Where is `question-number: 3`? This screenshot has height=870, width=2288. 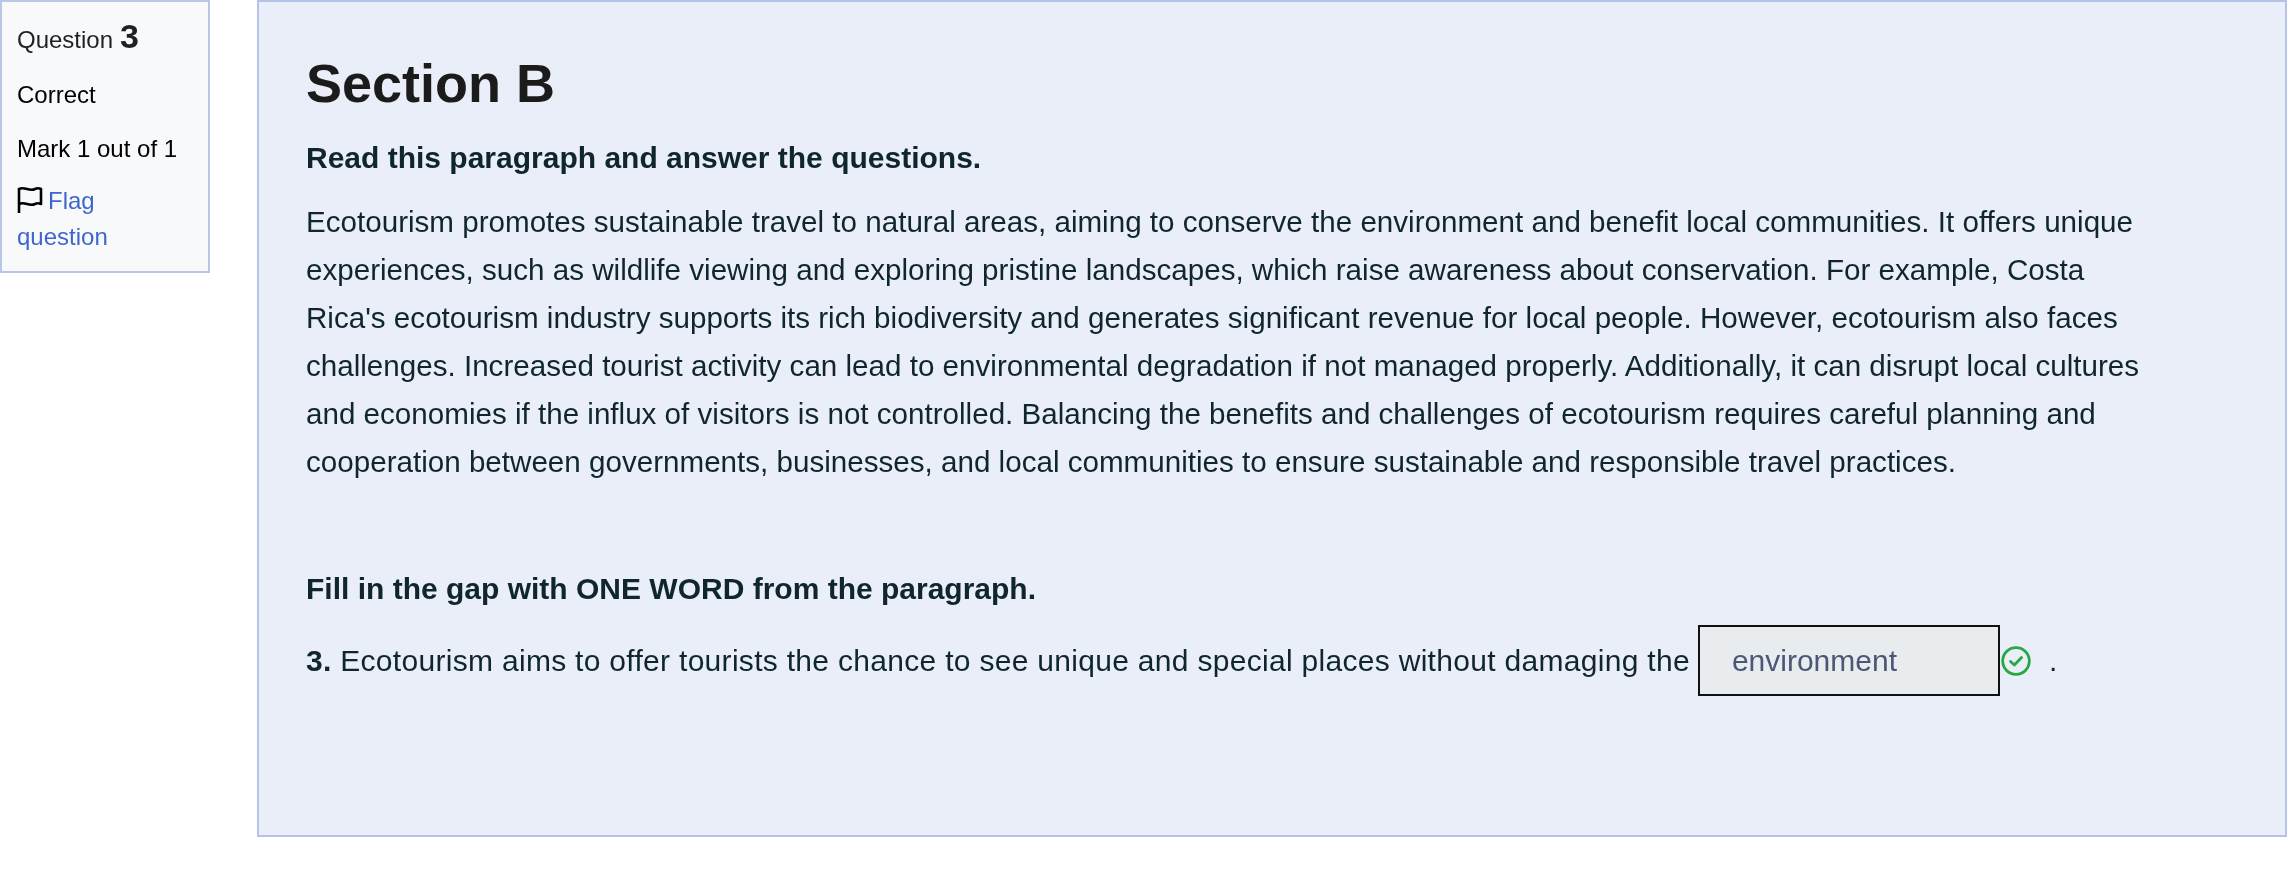 question-number: 3 is located at coordinates (129, 36).